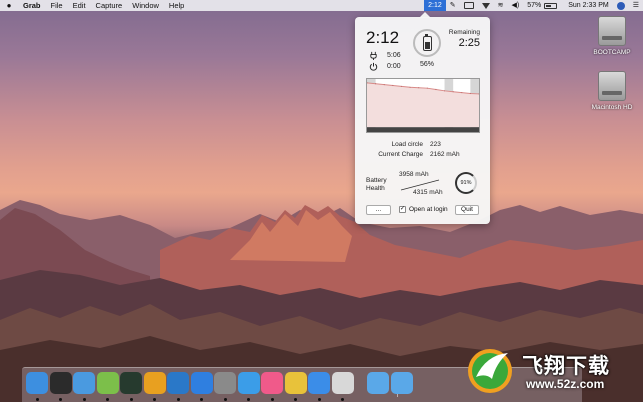 The image size is (643, 402). What do you see at coordinates (426, 64) in the screenshot?
I see `battery-percent-label: 56%` at bounding box center [426, 64].